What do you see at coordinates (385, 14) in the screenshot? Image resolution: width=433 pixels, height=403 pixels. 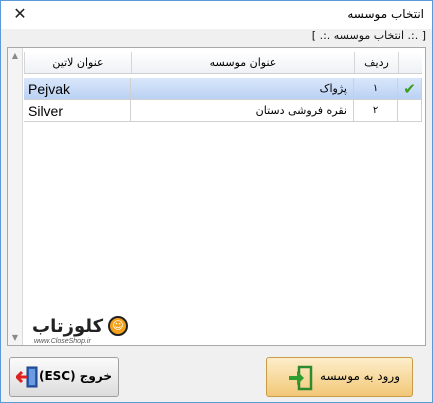 I see `window-title: انتخاب موسسه` at bounding box center [385, 14].